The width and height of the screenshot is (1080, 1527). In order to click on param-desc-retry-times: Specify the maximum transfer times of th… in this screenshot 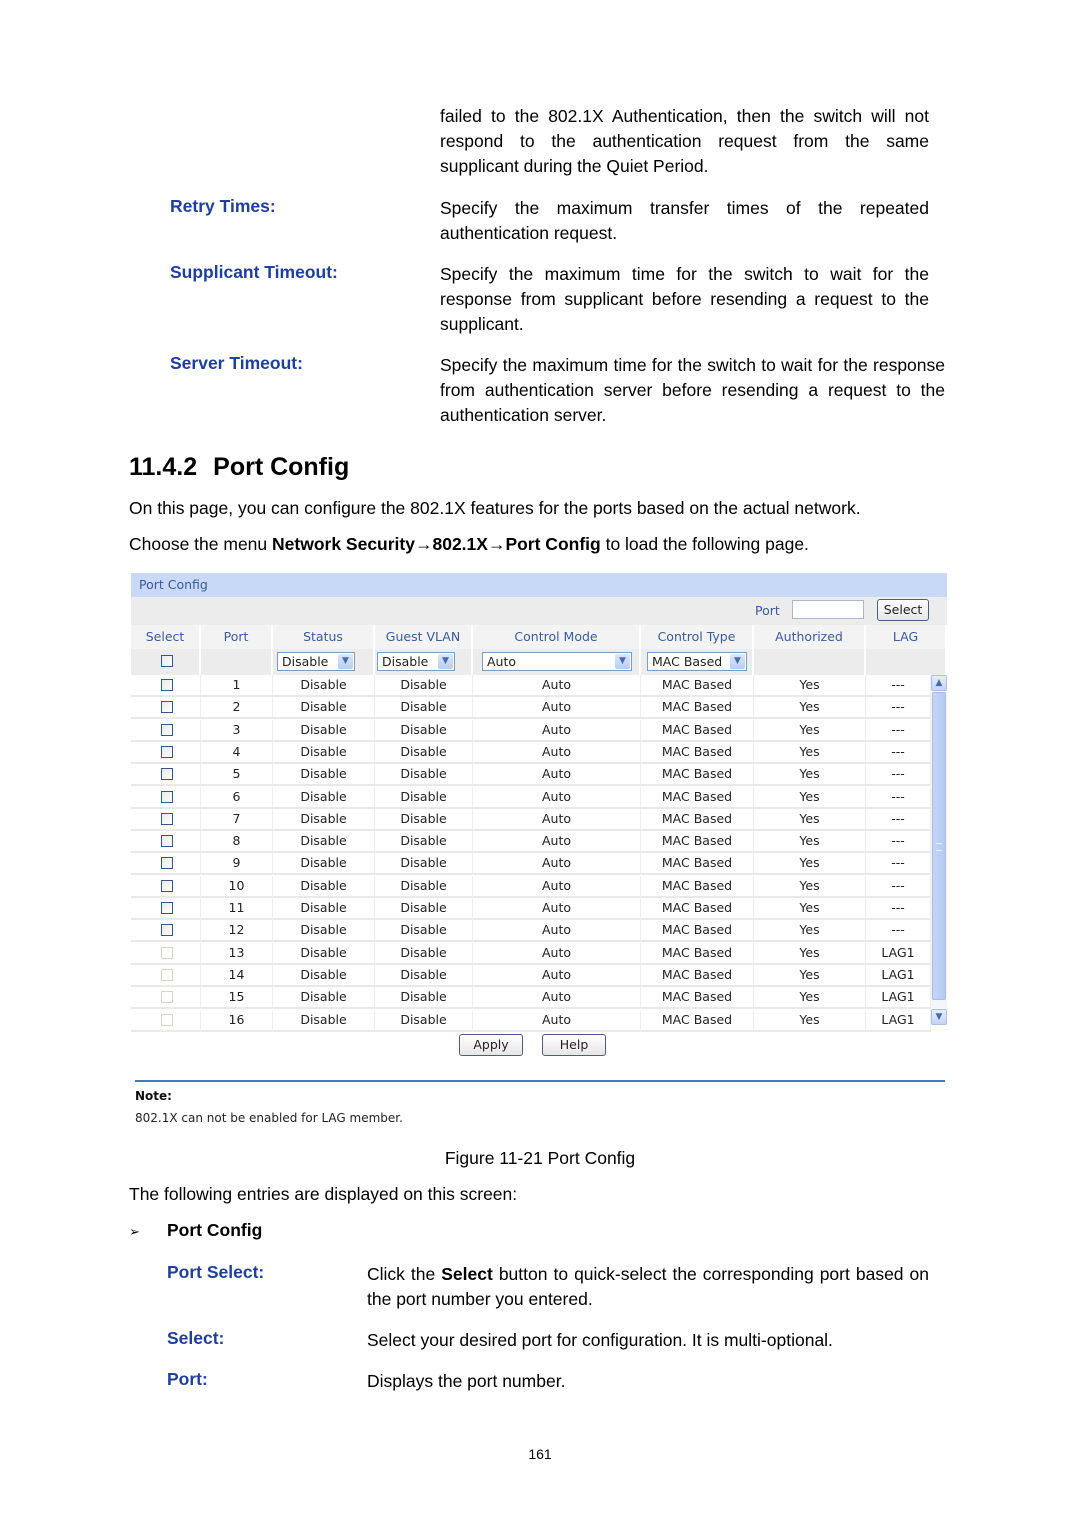, I will do `click(684, 220)`.